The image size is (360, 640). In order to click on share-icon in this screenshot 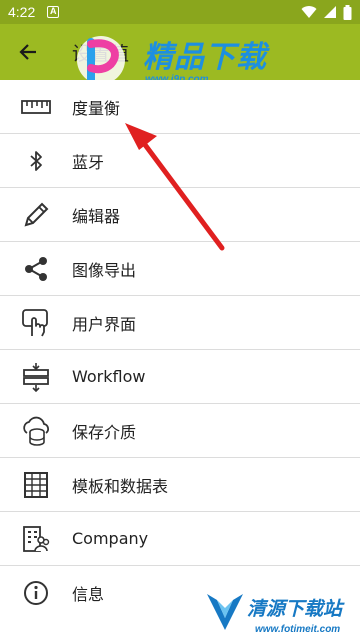, I will do `click(36, 269)`.